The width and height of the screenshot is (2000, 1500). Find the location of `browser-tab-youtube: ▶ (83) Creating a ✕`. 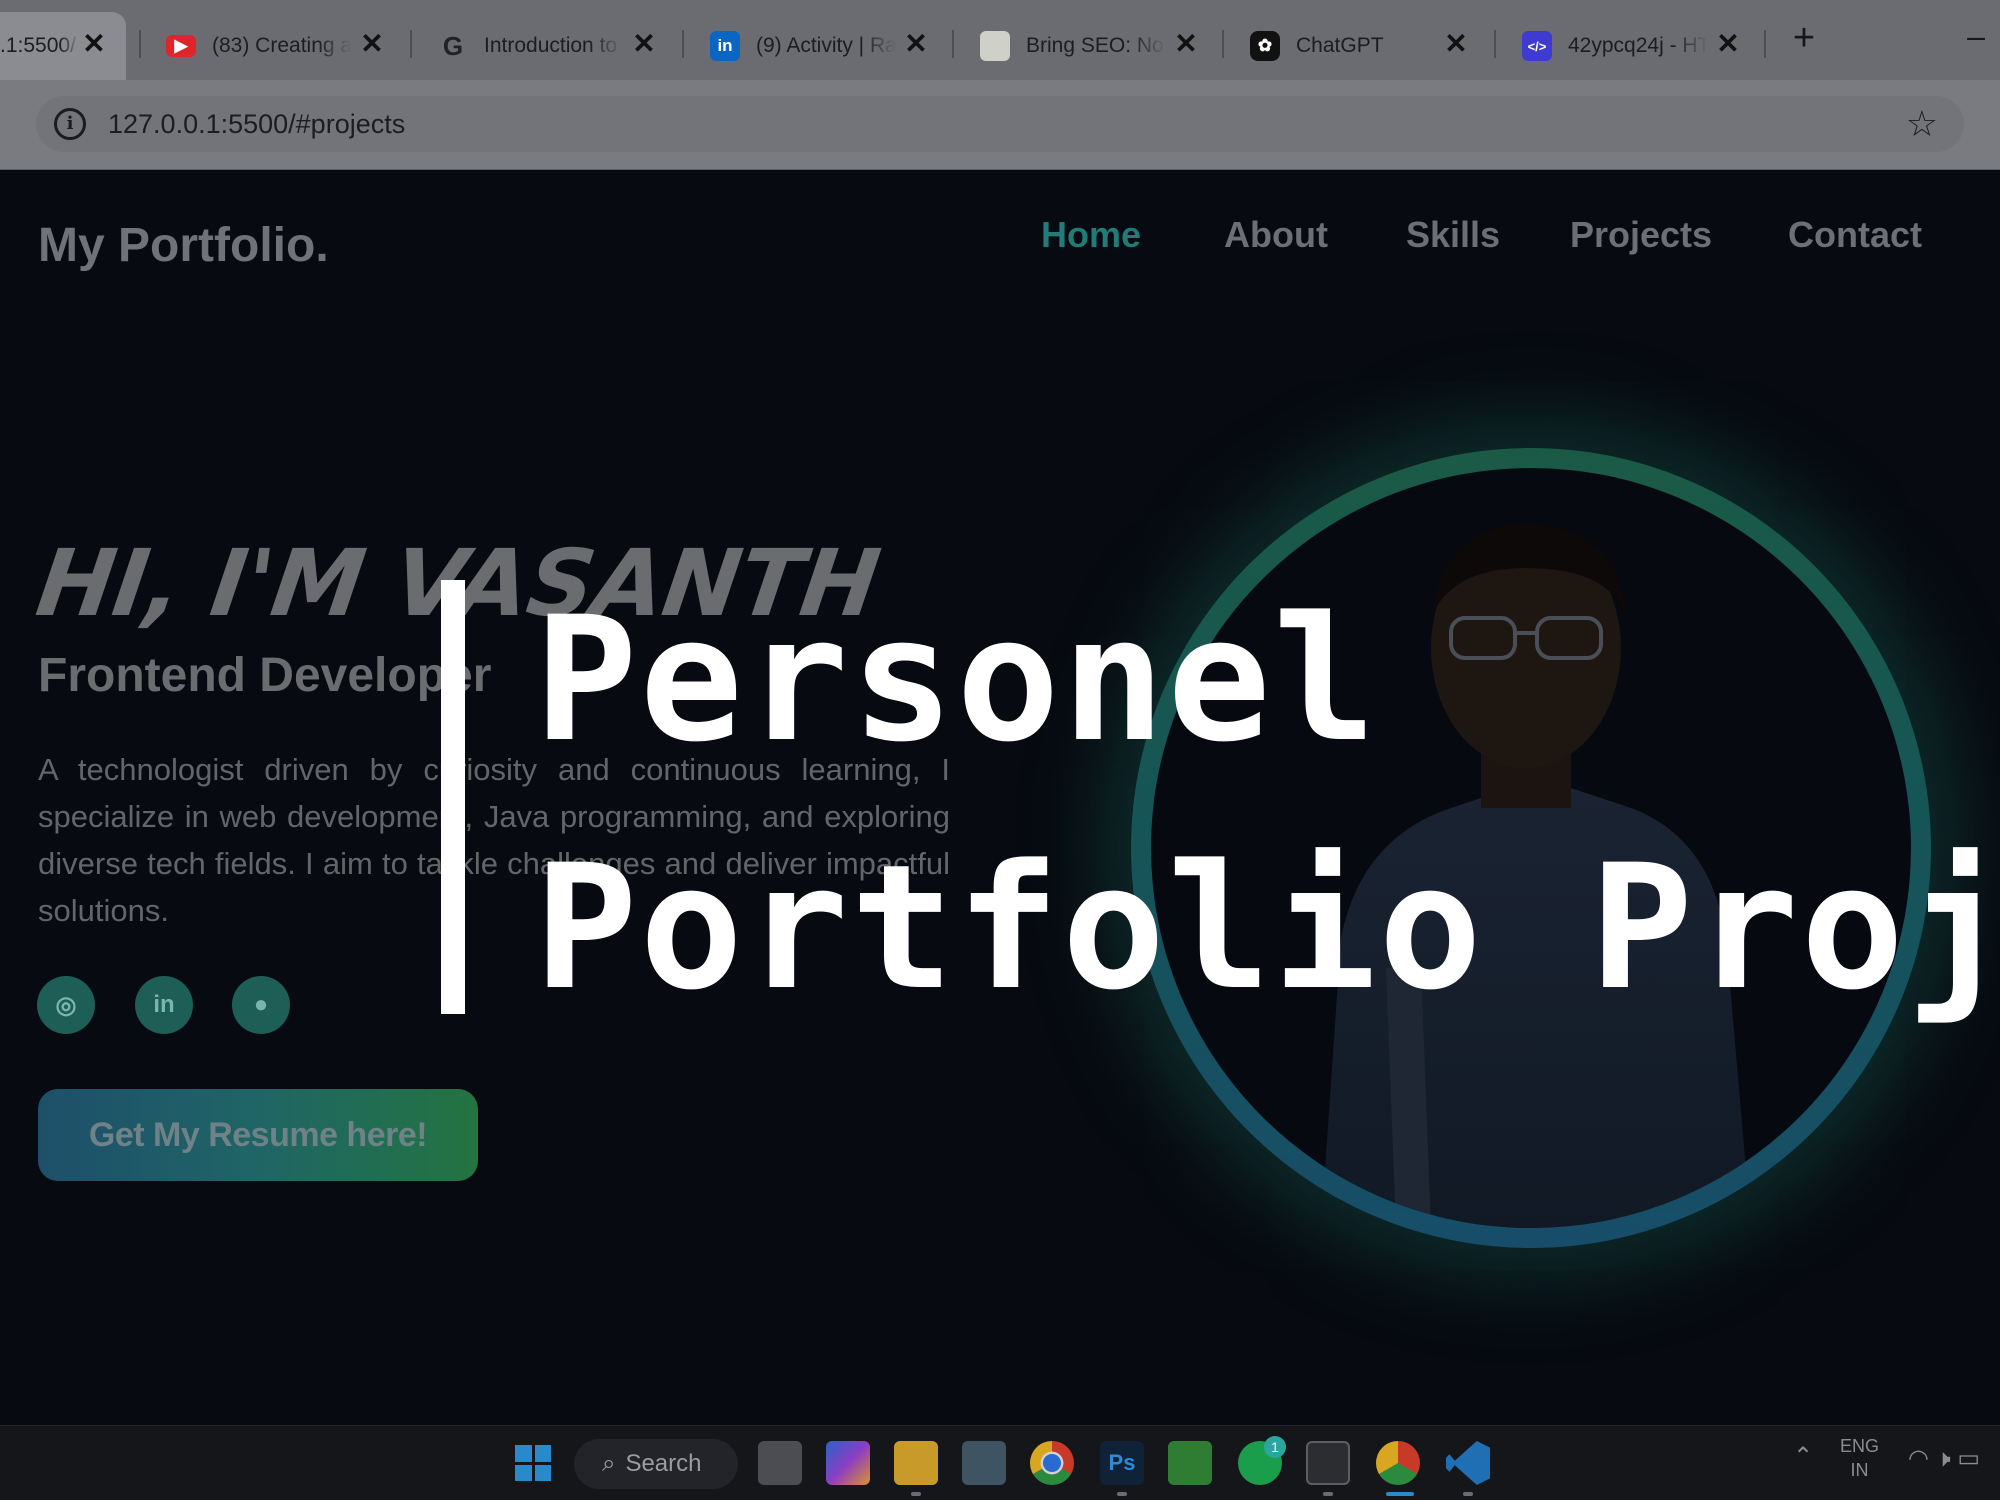

browser-tab-youtube: ▶ (83) Creating a ✕ is located at coordinates (272, 46).